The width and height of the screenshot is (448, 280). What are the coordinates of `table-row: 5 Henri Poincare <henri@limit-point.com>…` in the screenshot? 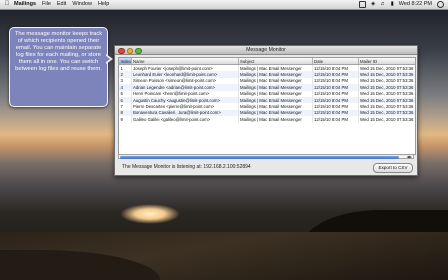 It's located at (267, 93).